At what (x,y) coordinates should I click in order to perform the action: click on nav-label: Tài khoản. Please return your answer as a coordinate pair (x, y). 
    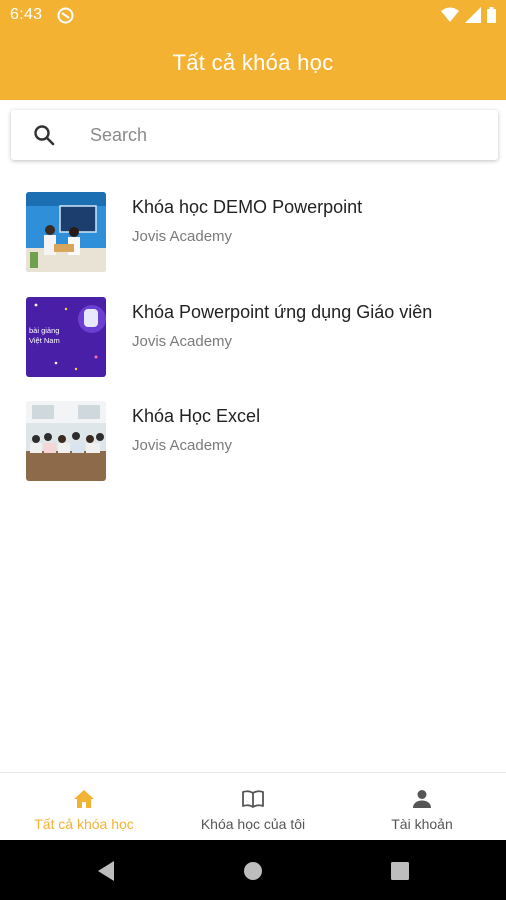
    Looking at the image, I should click on (422, 824).